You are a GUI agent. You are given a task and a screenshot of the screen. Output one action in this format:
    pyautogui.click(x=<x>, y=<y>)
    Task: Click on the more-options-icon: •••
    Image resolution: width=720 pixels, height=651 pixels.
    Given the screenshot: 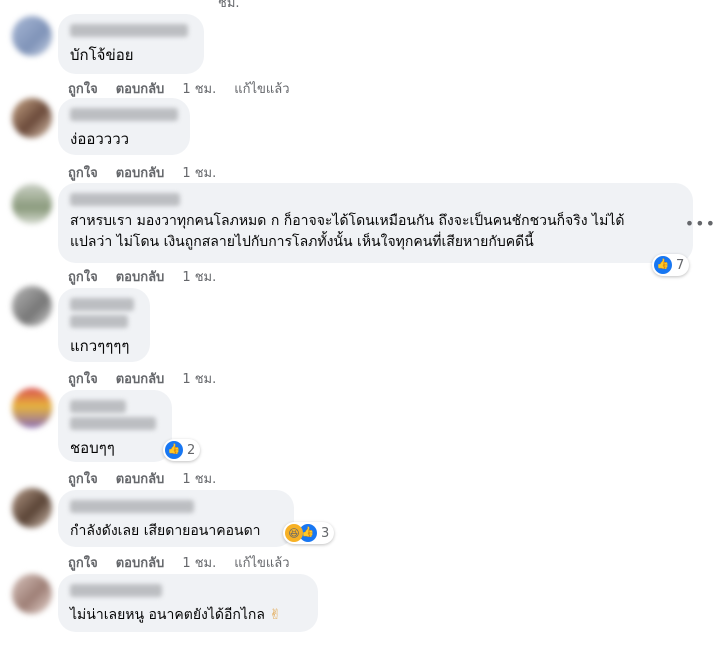 What is the action you would take?
    pyautogui.click(x=700, y=223)
    